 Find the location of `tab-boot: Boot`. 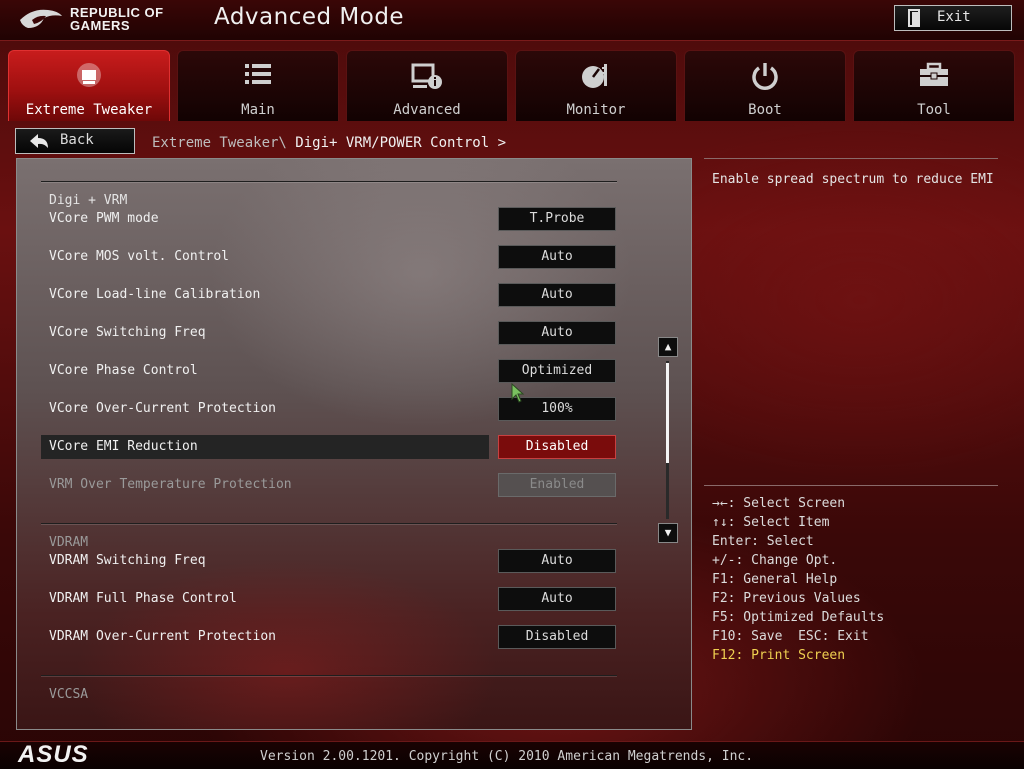

tab-boot: Boot is located at coordinates (765, 85).